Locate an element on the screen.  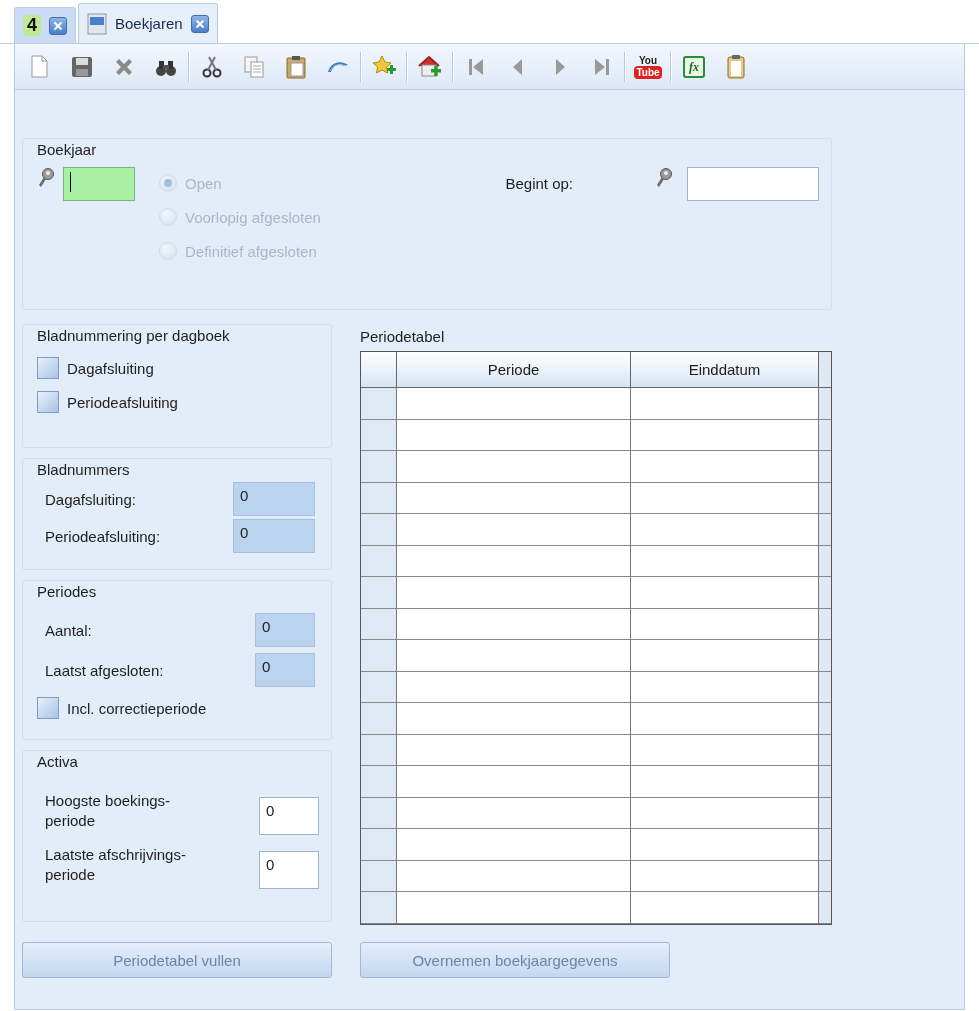
radio-label: Voorlopig afgesloten is located at coordinates (253, 217).